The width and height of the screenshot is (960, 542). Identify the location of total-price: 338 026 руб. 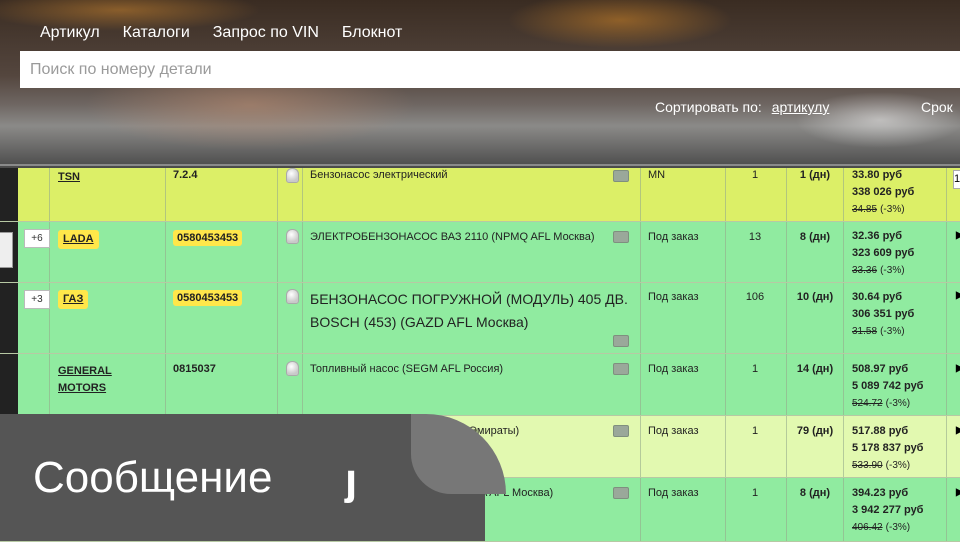
(883, 192).